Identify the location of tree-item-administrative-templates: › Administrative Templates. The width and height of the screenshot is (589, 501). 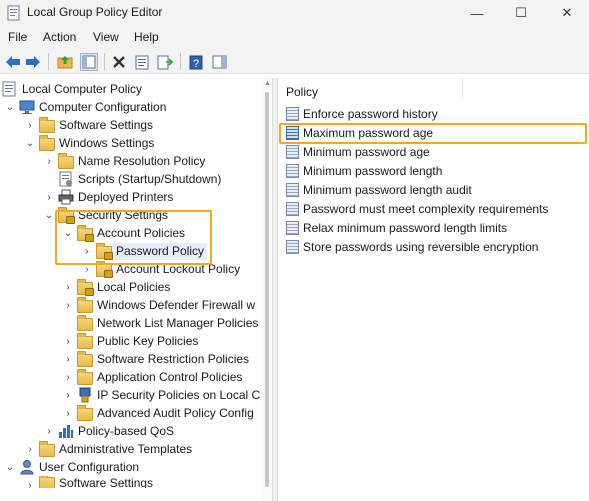
(108, 449).